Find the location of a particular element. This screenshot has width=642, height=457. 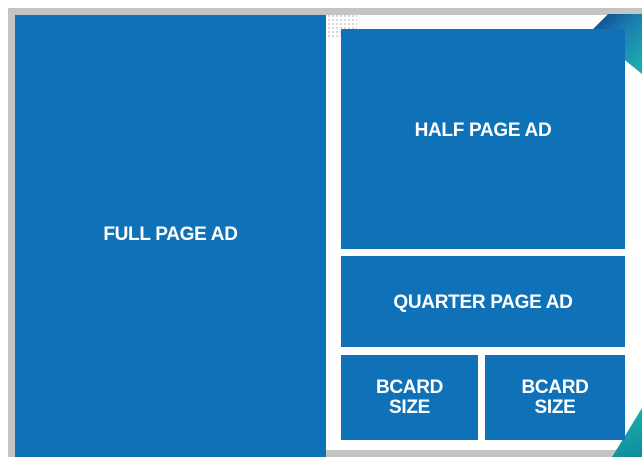

quarter-page-ad-label: QUARTER PAGE AD is located at coordinates (483, 302).